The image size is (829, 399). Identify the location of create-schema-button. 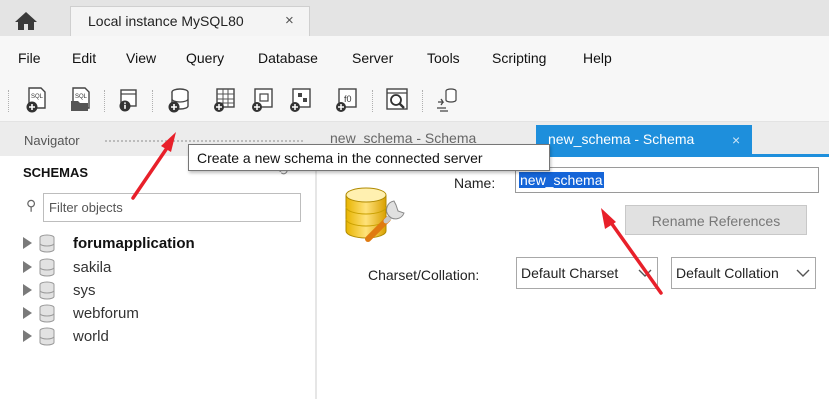
(179, 100).